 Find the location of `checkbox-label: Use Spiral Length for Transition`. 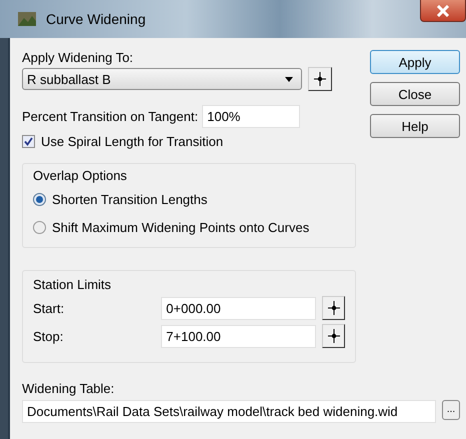

checkbox-label: Use Spiral Length for Transition is located at coordinates (132, 141).